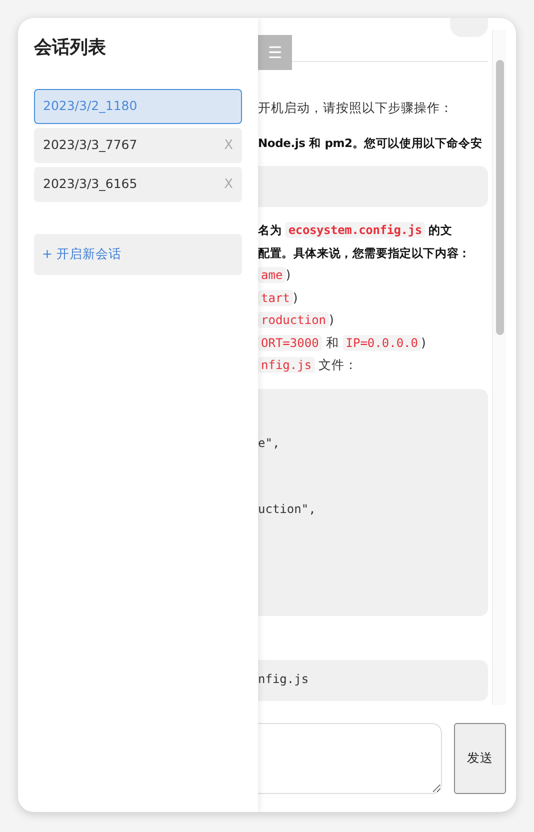 The width and height of the screenshot is (534, 832). I want to click on code-line: uction",, so click(287, 509).